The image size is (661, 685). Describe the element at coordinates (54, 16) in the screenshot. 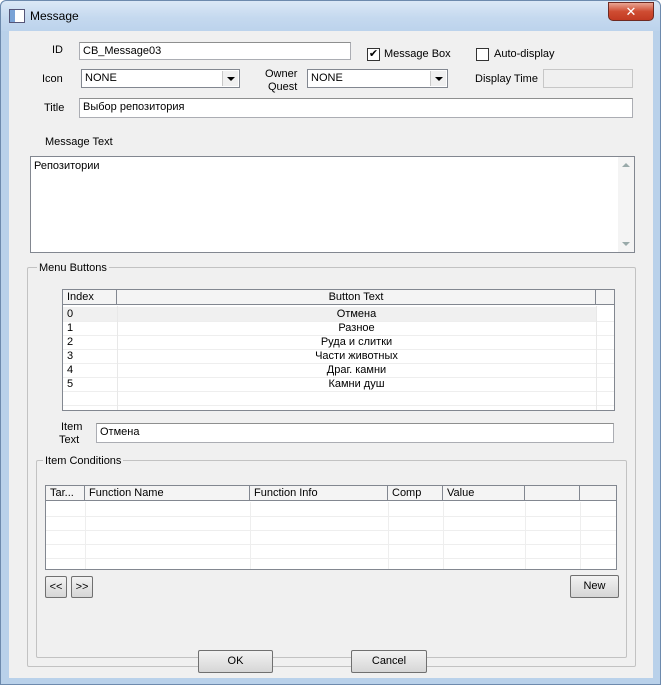

I see `window-title: Message` at that location.